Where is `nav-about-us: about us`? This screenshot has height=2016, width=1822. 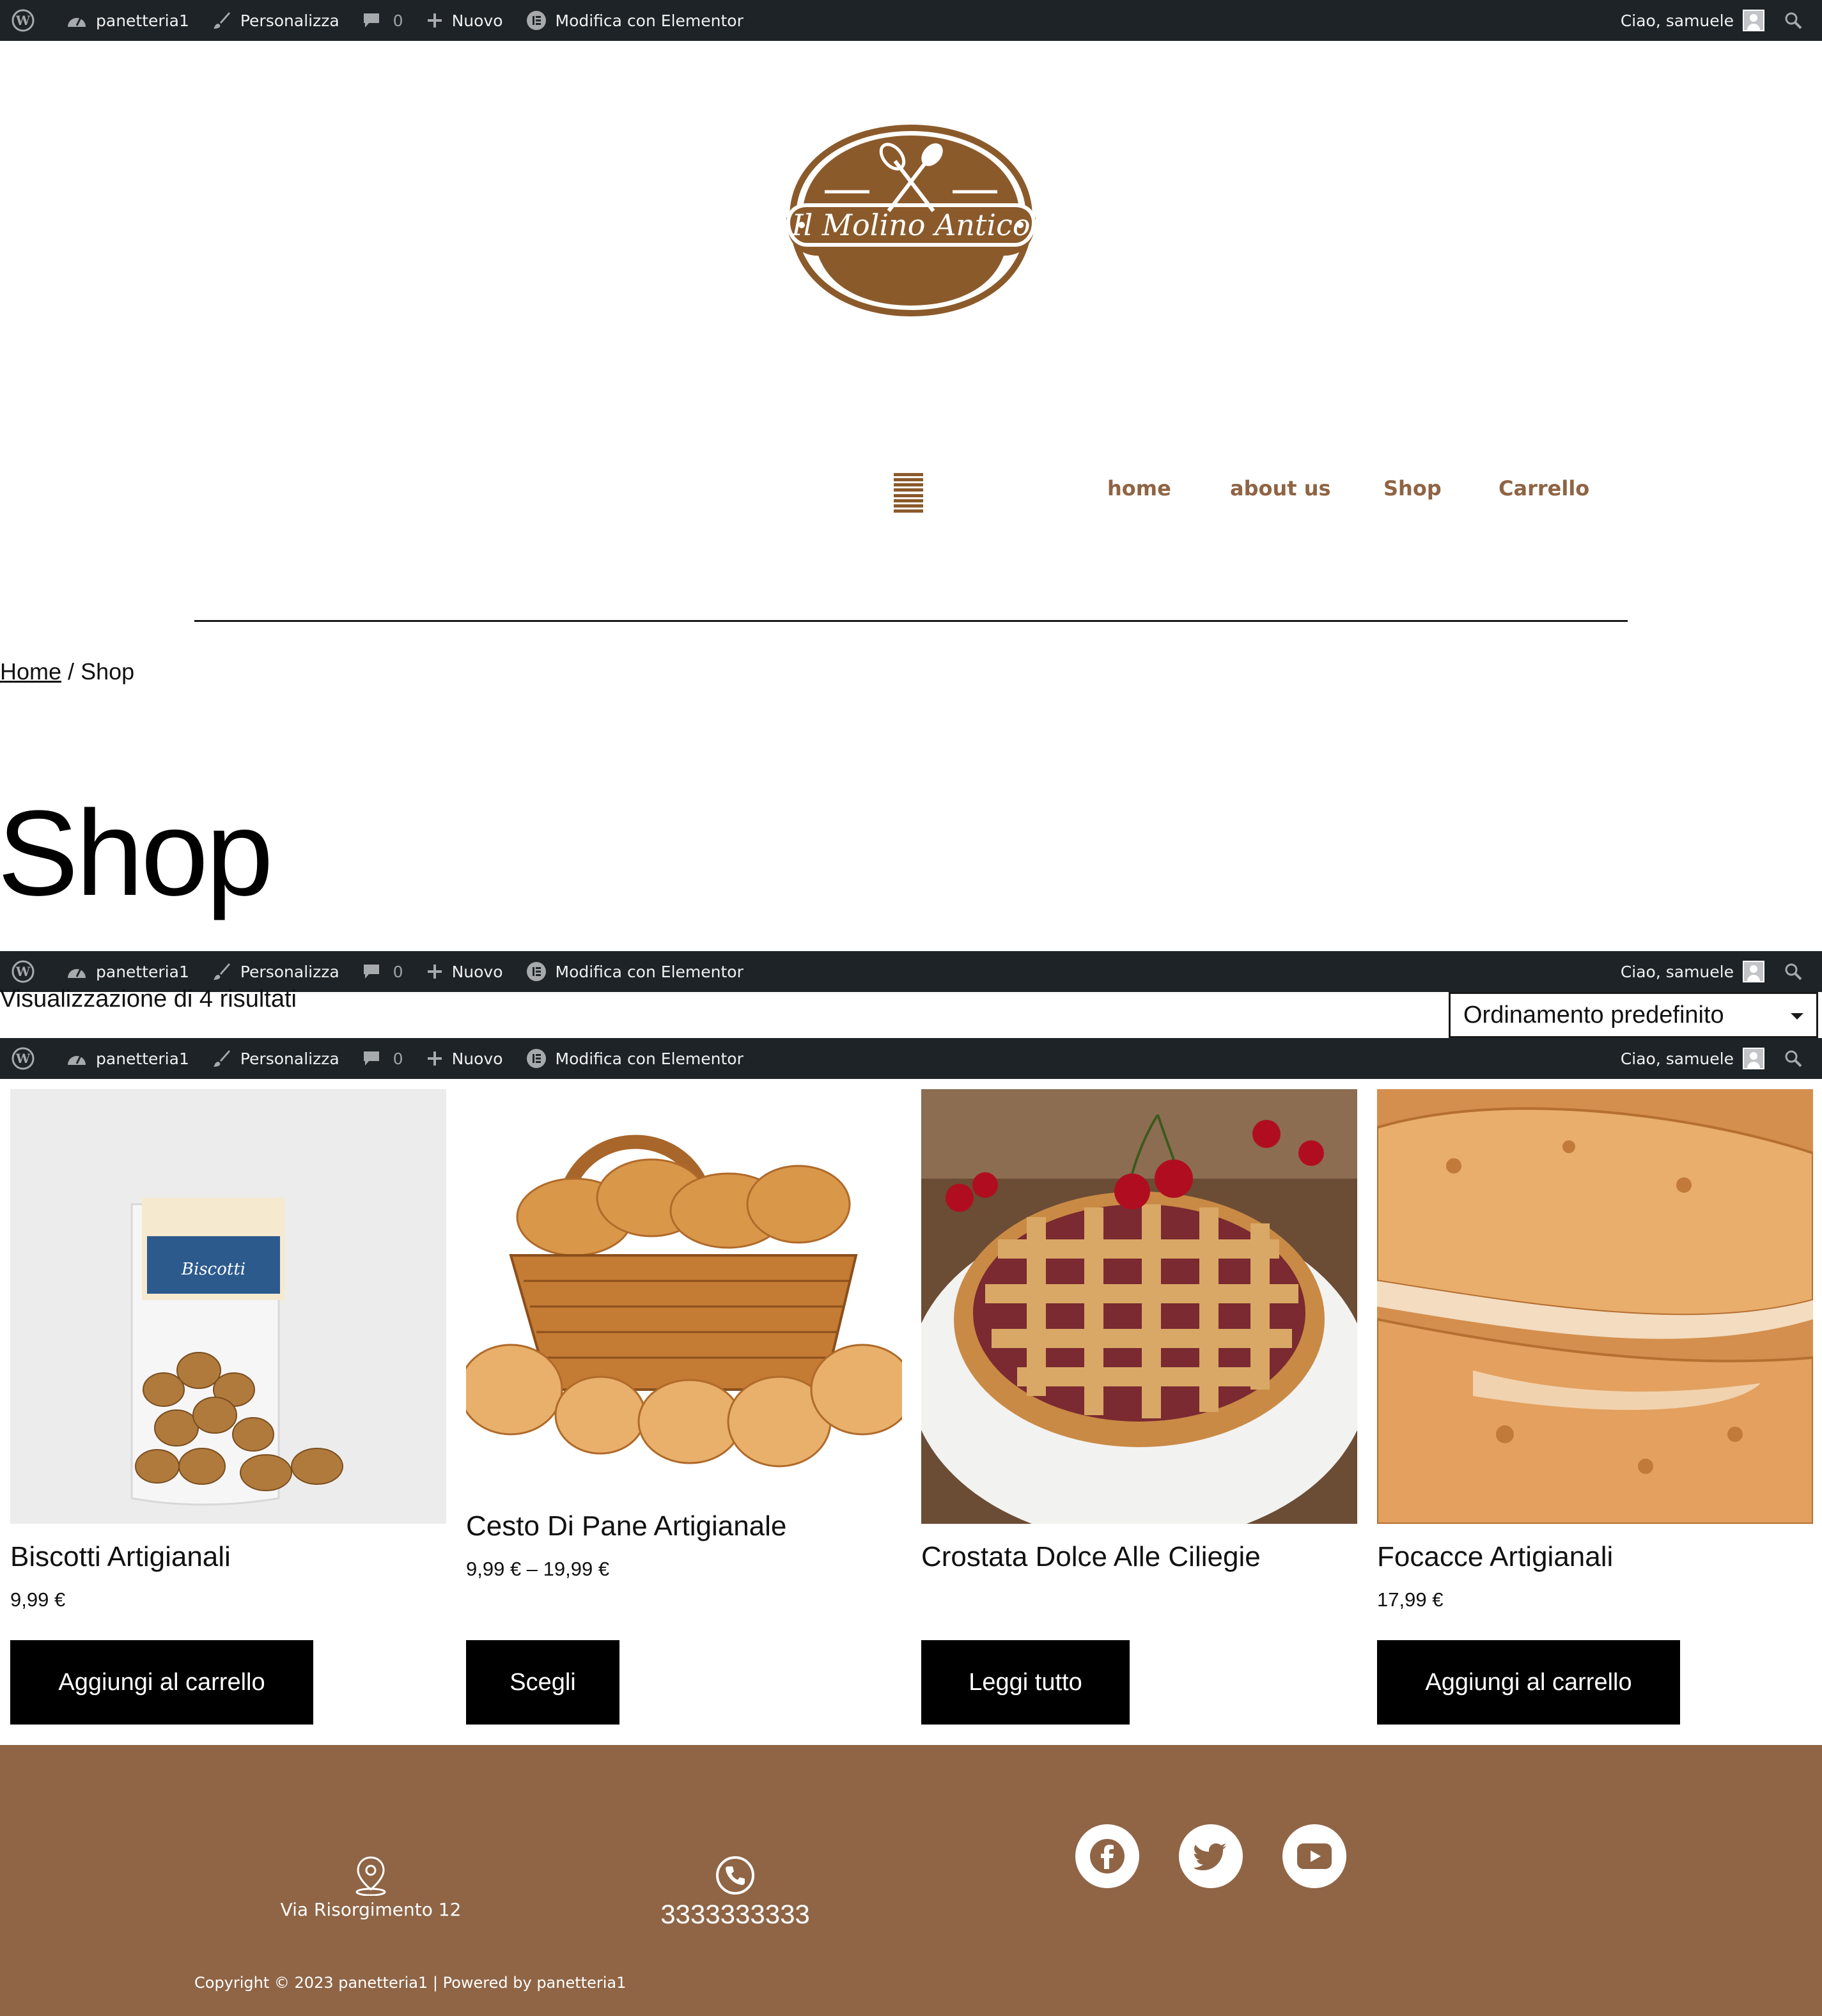 nav-about-us: about us is located at coordinates (1280, 488).